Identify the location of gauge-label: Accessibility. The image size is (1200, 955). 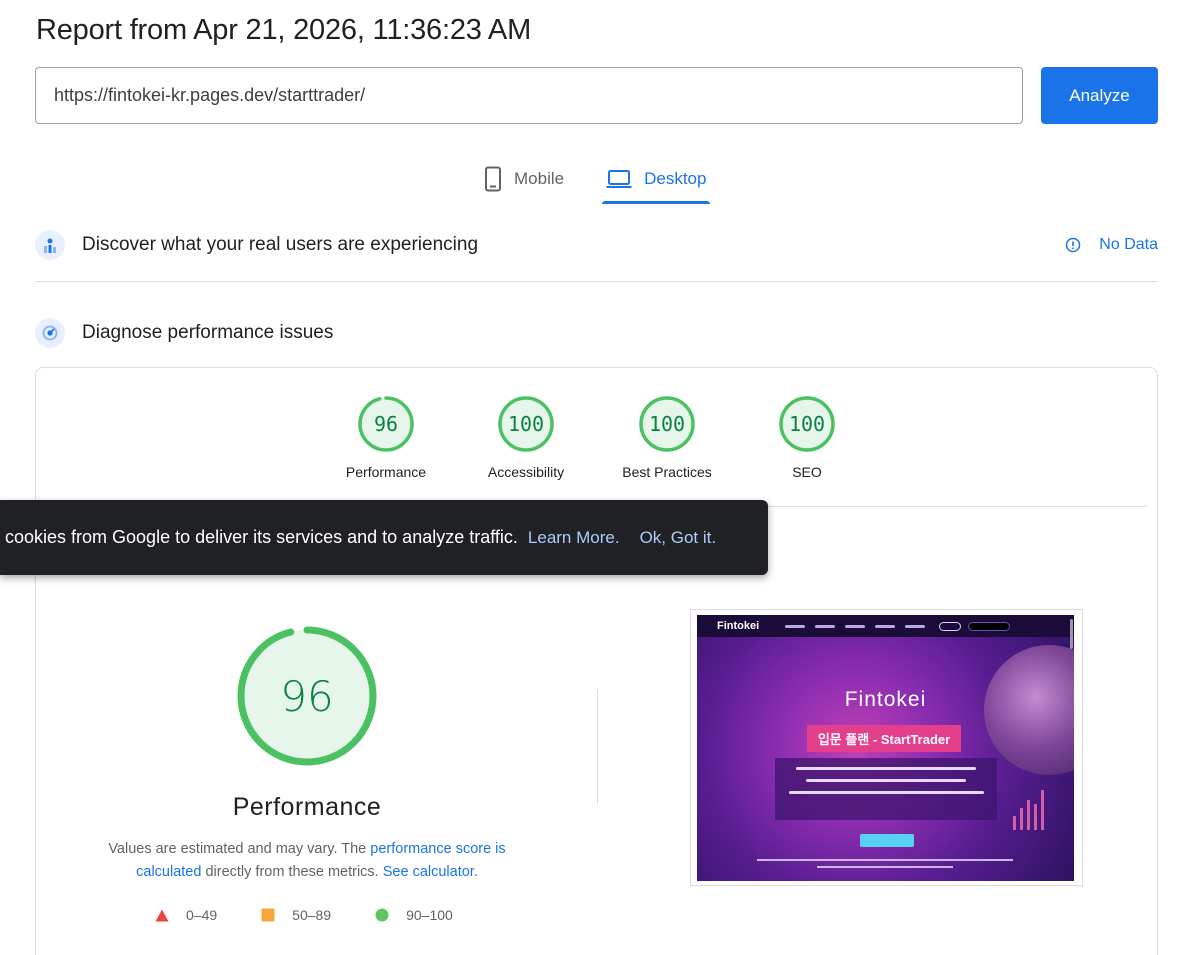
(526, 472).